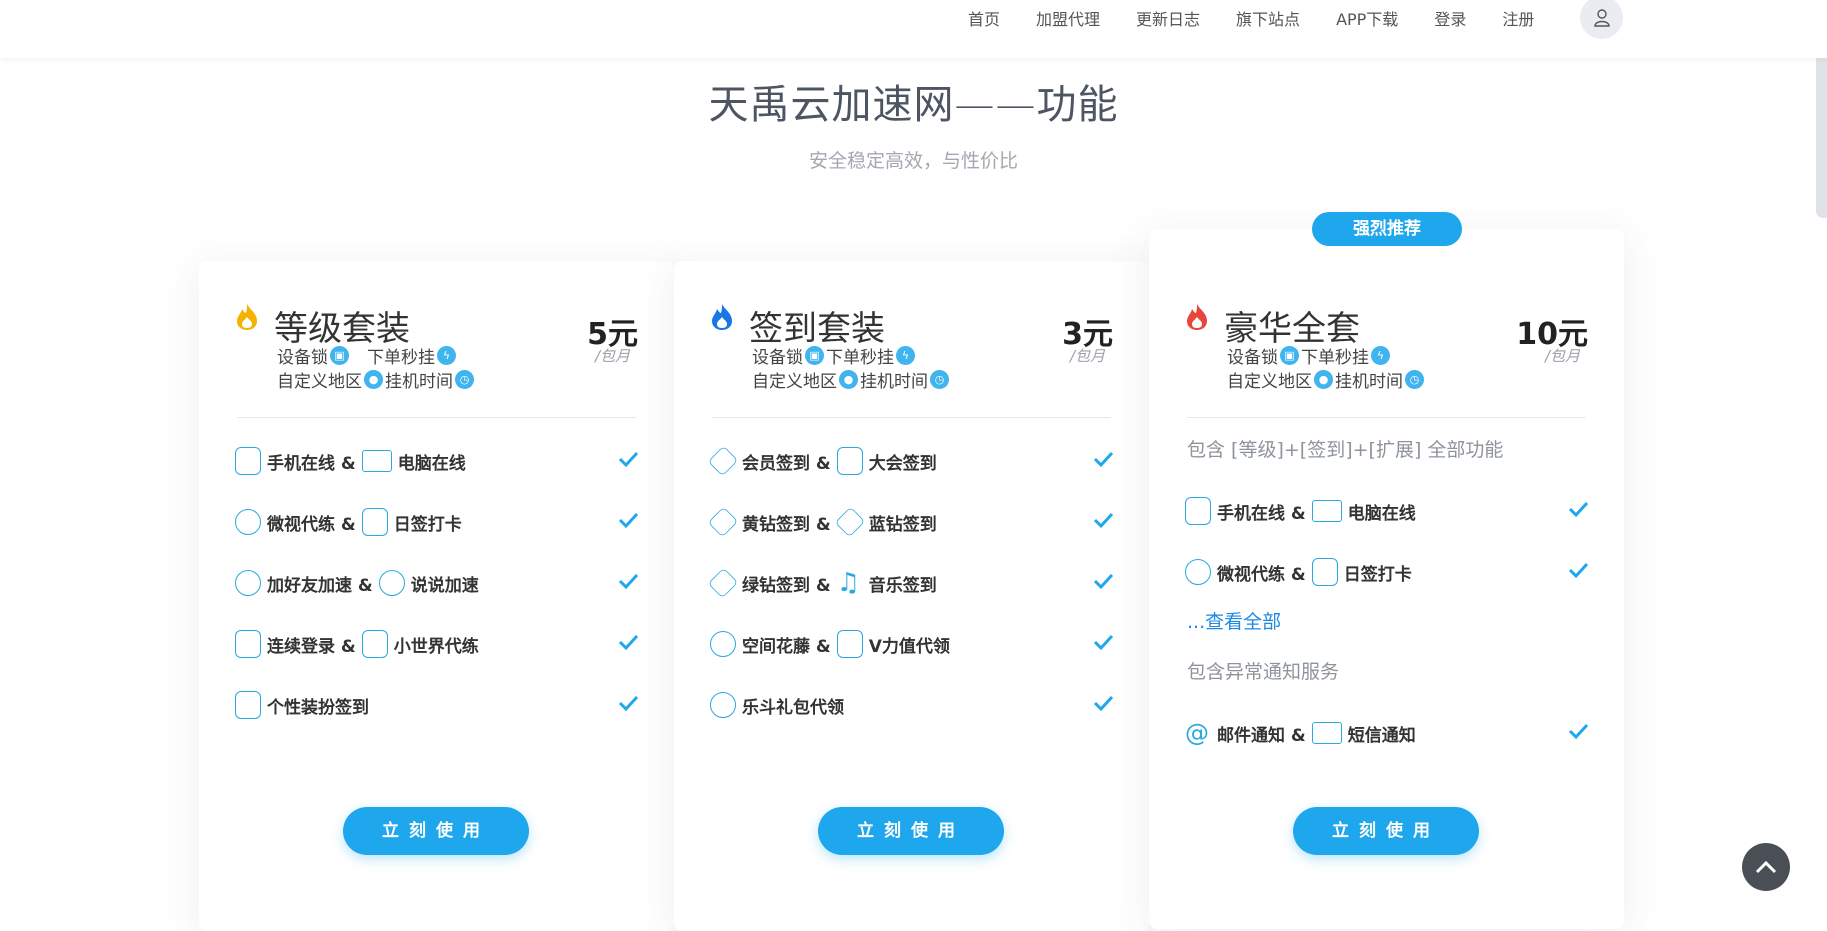 This screenshot has height=931, width=1827. What do you see at coordinates (794, 382) in the screenshot?
I see `feature-label: 自定义地区` at bounding box center [794, 382].